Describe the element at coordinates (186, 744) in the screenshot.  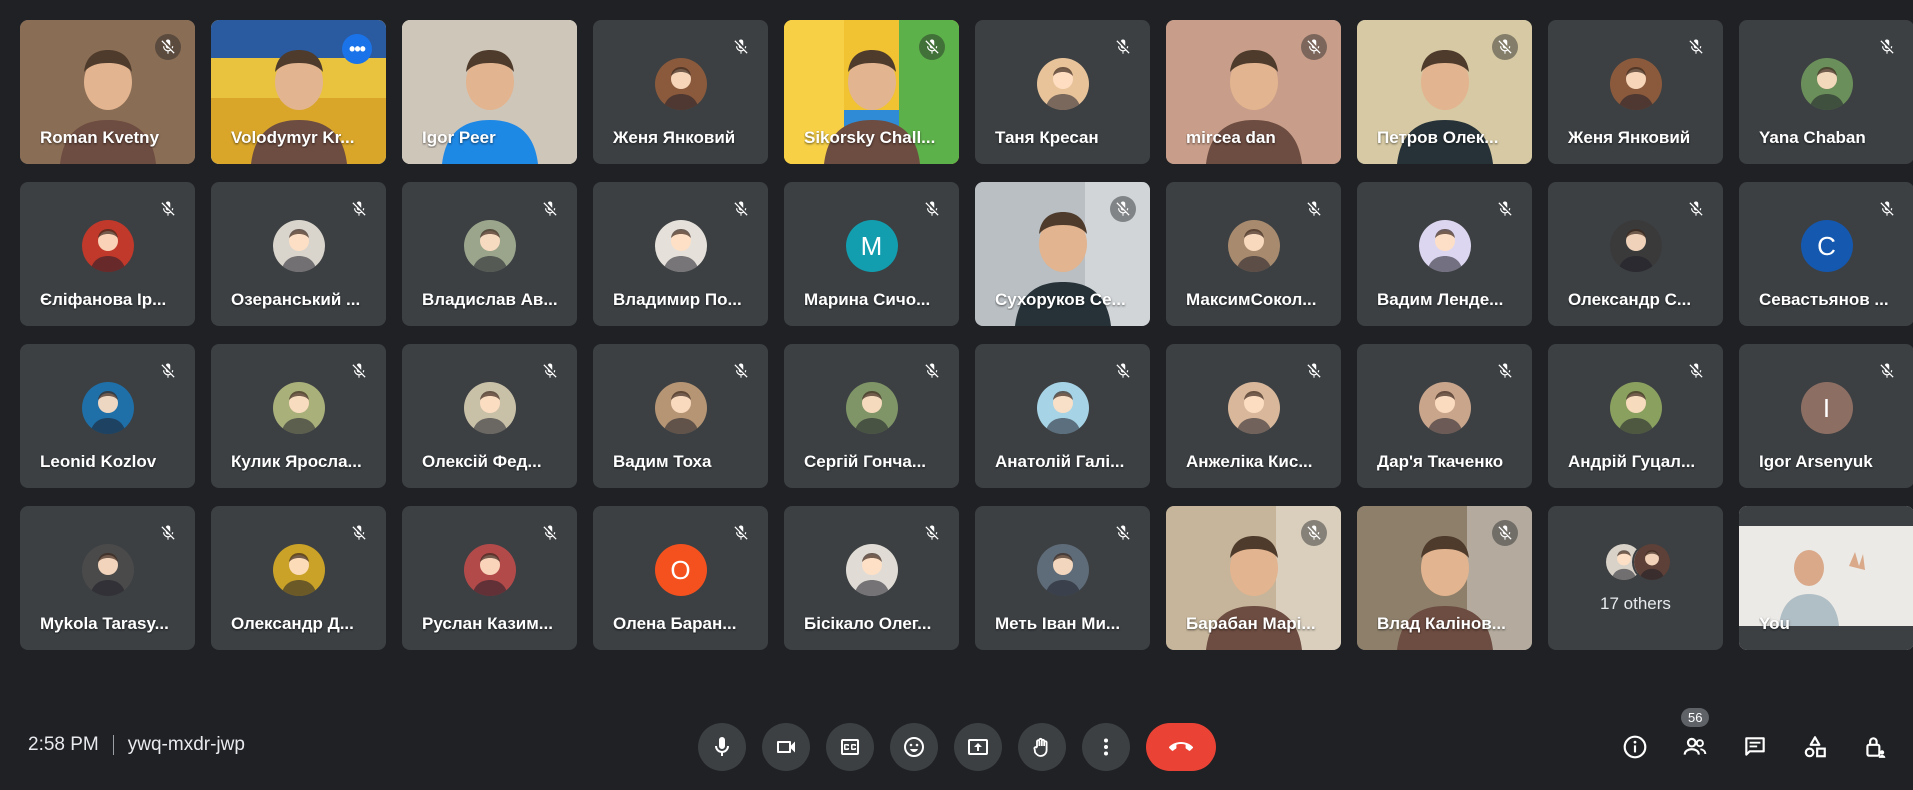
I see `meeting-code: ywq-mxdr-jwp` at that location.